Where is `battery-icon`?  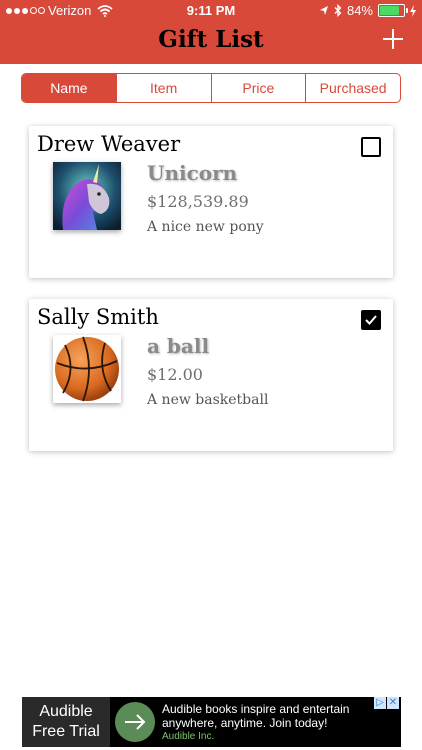 battery-icon is located at coordinates (393, 10).